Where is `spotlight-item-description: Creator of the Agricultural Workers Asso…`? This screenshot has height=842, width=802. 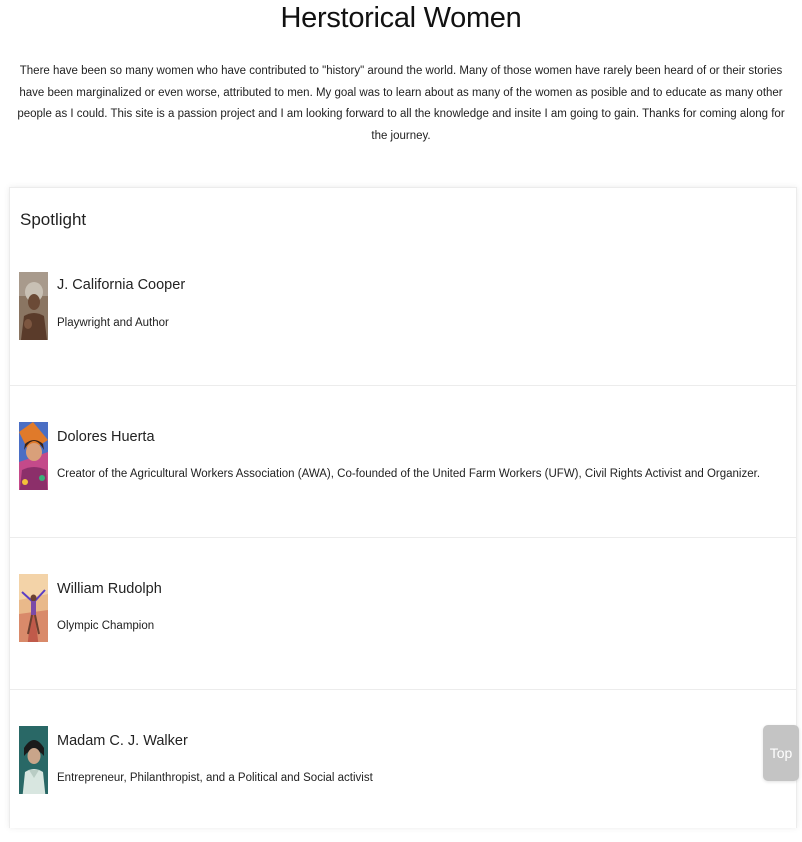
spotlight-item-description: Creator of the Agricultural Workers Asso… is located at coordinates (409, 474).